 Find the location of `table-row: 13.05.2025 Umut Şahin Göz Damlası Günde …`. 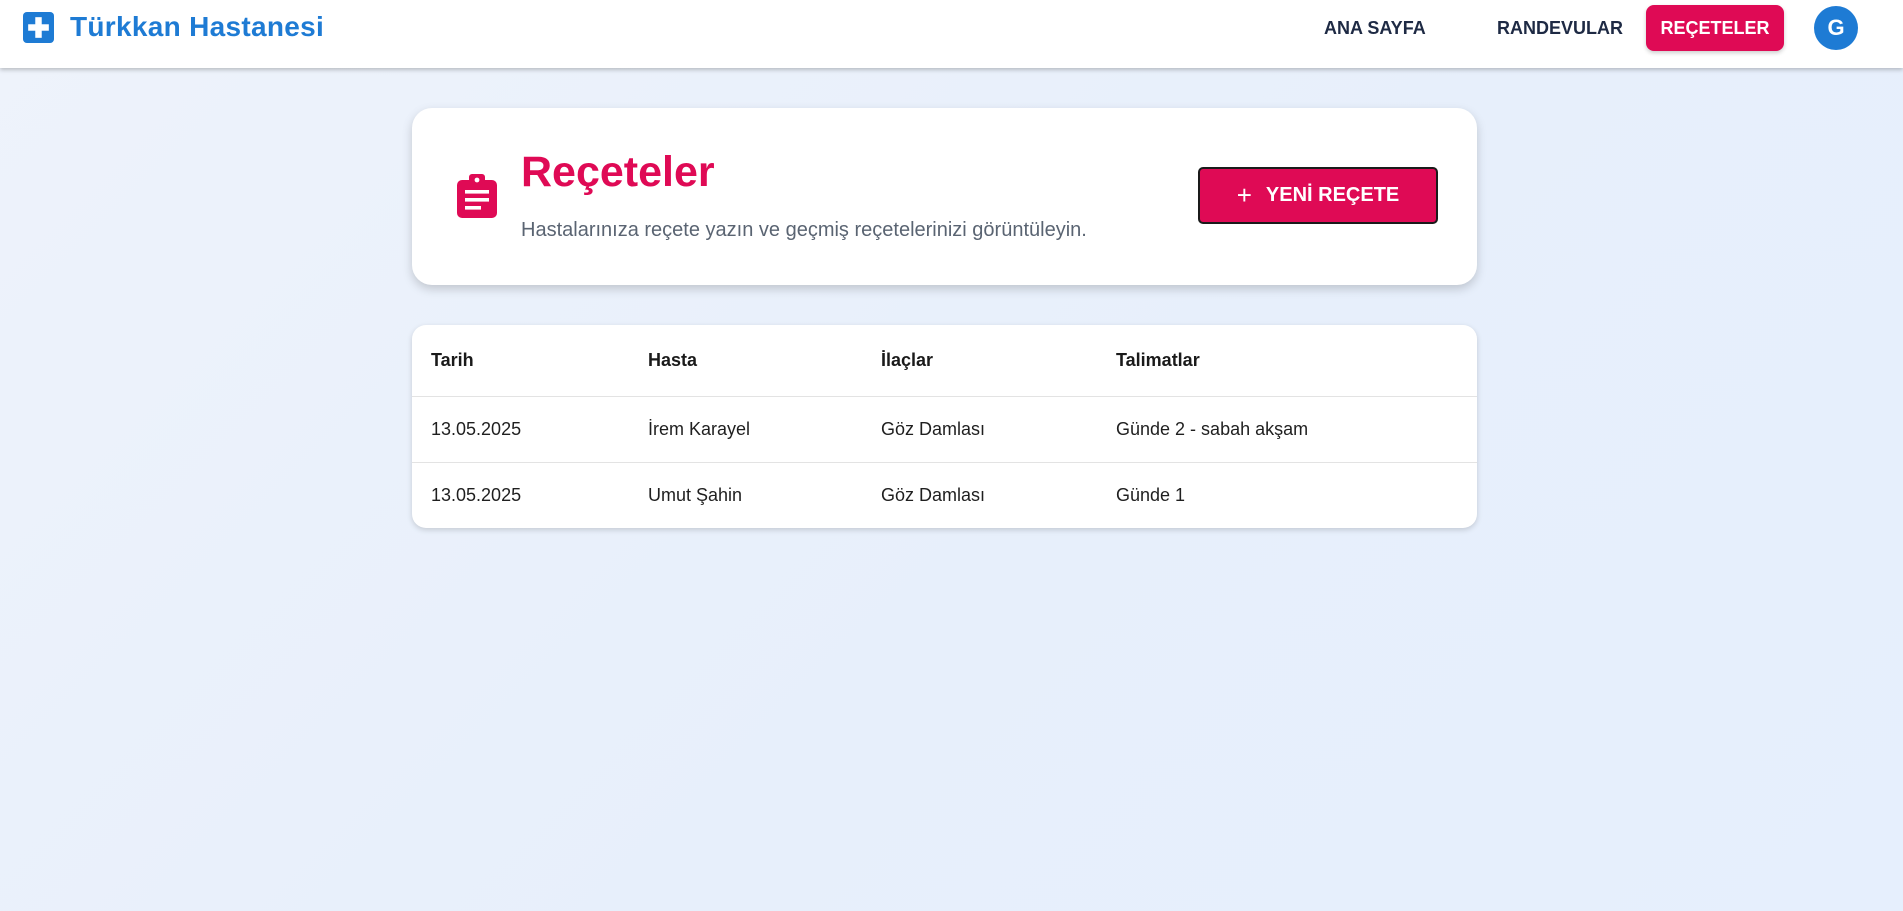

table-row: 13.05.2025 Umut Şahin Göz Damlası Günde … is located at coordinates (944, 495).